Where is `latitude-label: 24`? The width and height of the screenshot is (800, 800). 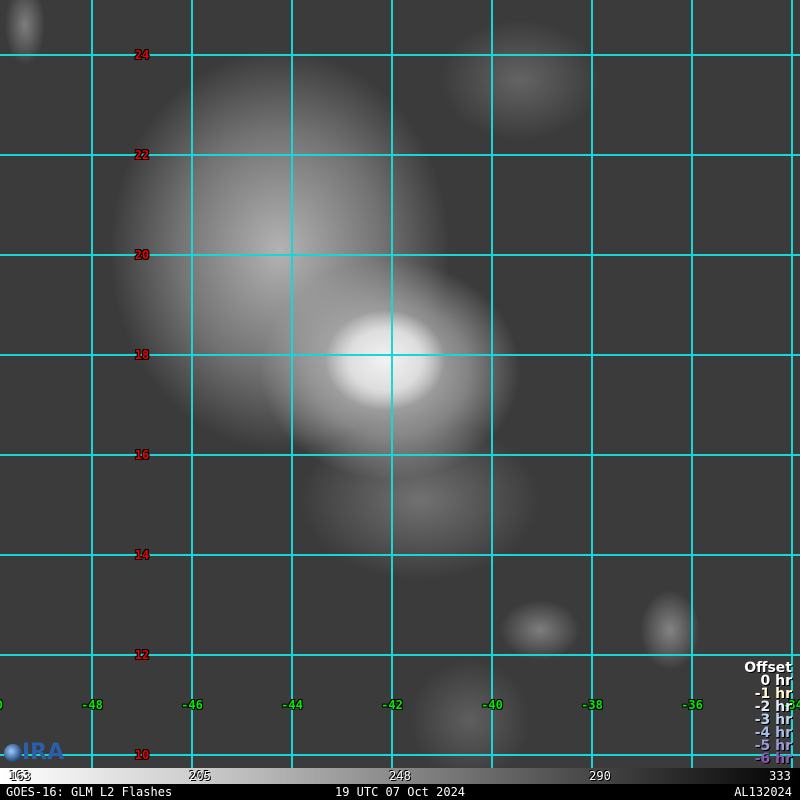
latitude-label: 24 is located at coordinates (142, 55).